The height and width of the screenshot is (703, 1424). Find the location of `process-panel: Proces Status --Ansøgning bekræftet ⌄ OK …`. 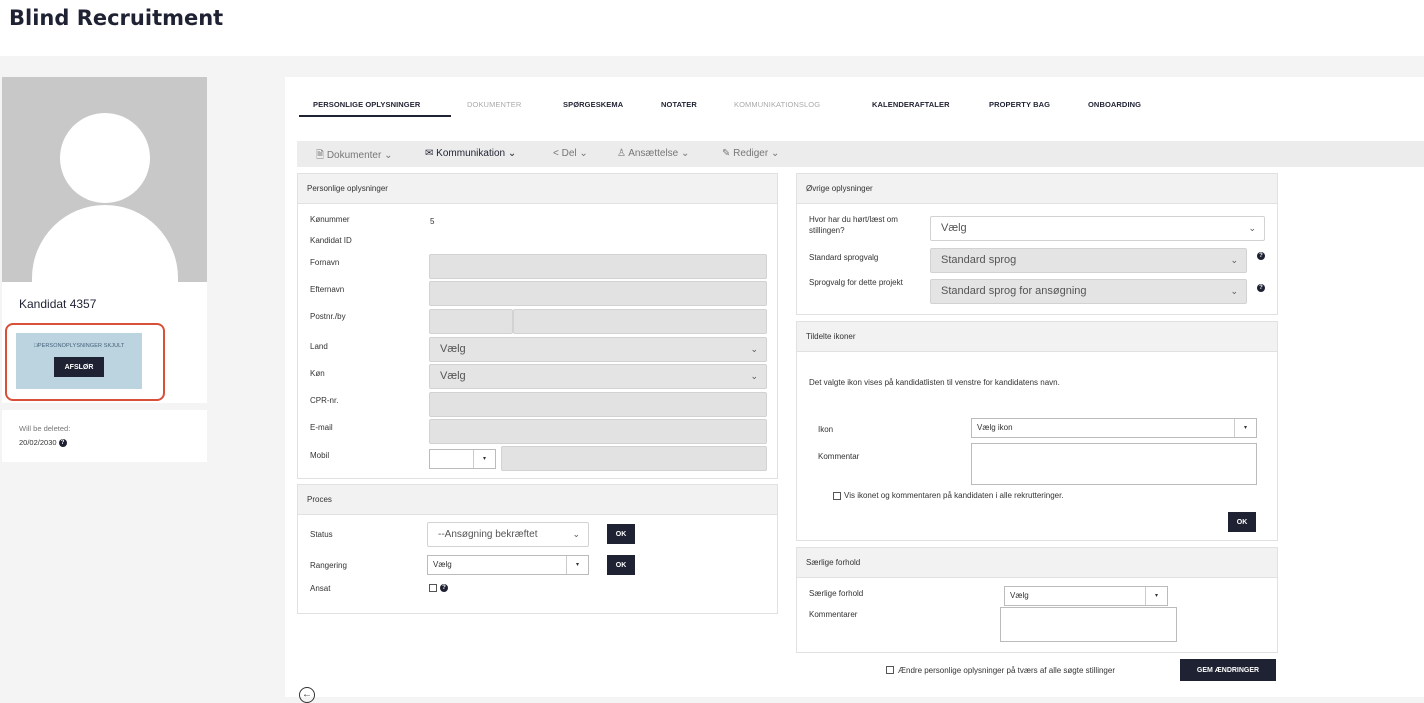

process-panel: Proces Status --Ansøgning bekræftet ⌄ OK … is located at coordinates (537, 549).